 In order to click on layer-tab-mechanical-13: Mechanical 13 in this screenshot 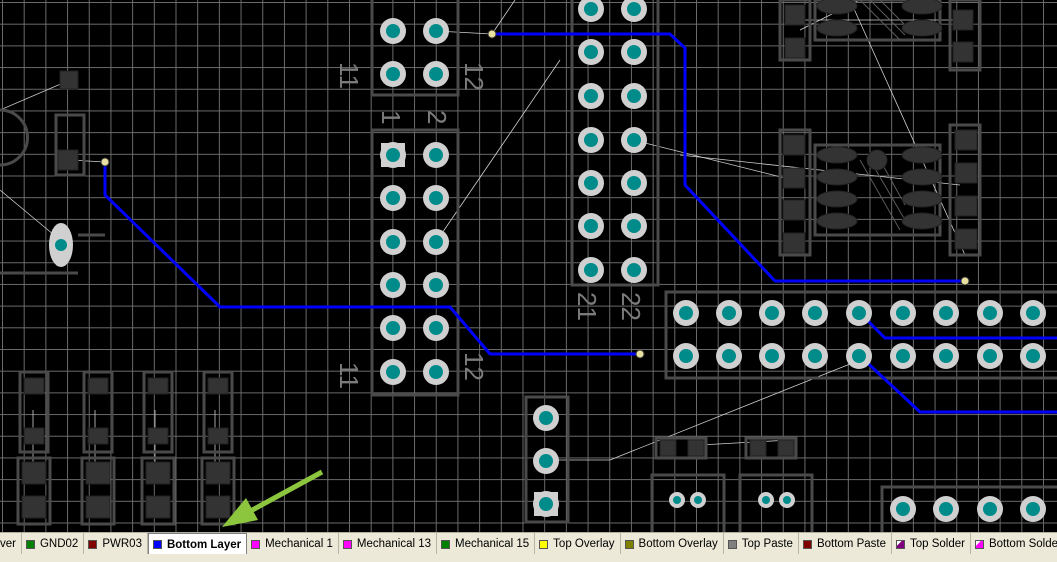, I will do `click(388, 544)`.